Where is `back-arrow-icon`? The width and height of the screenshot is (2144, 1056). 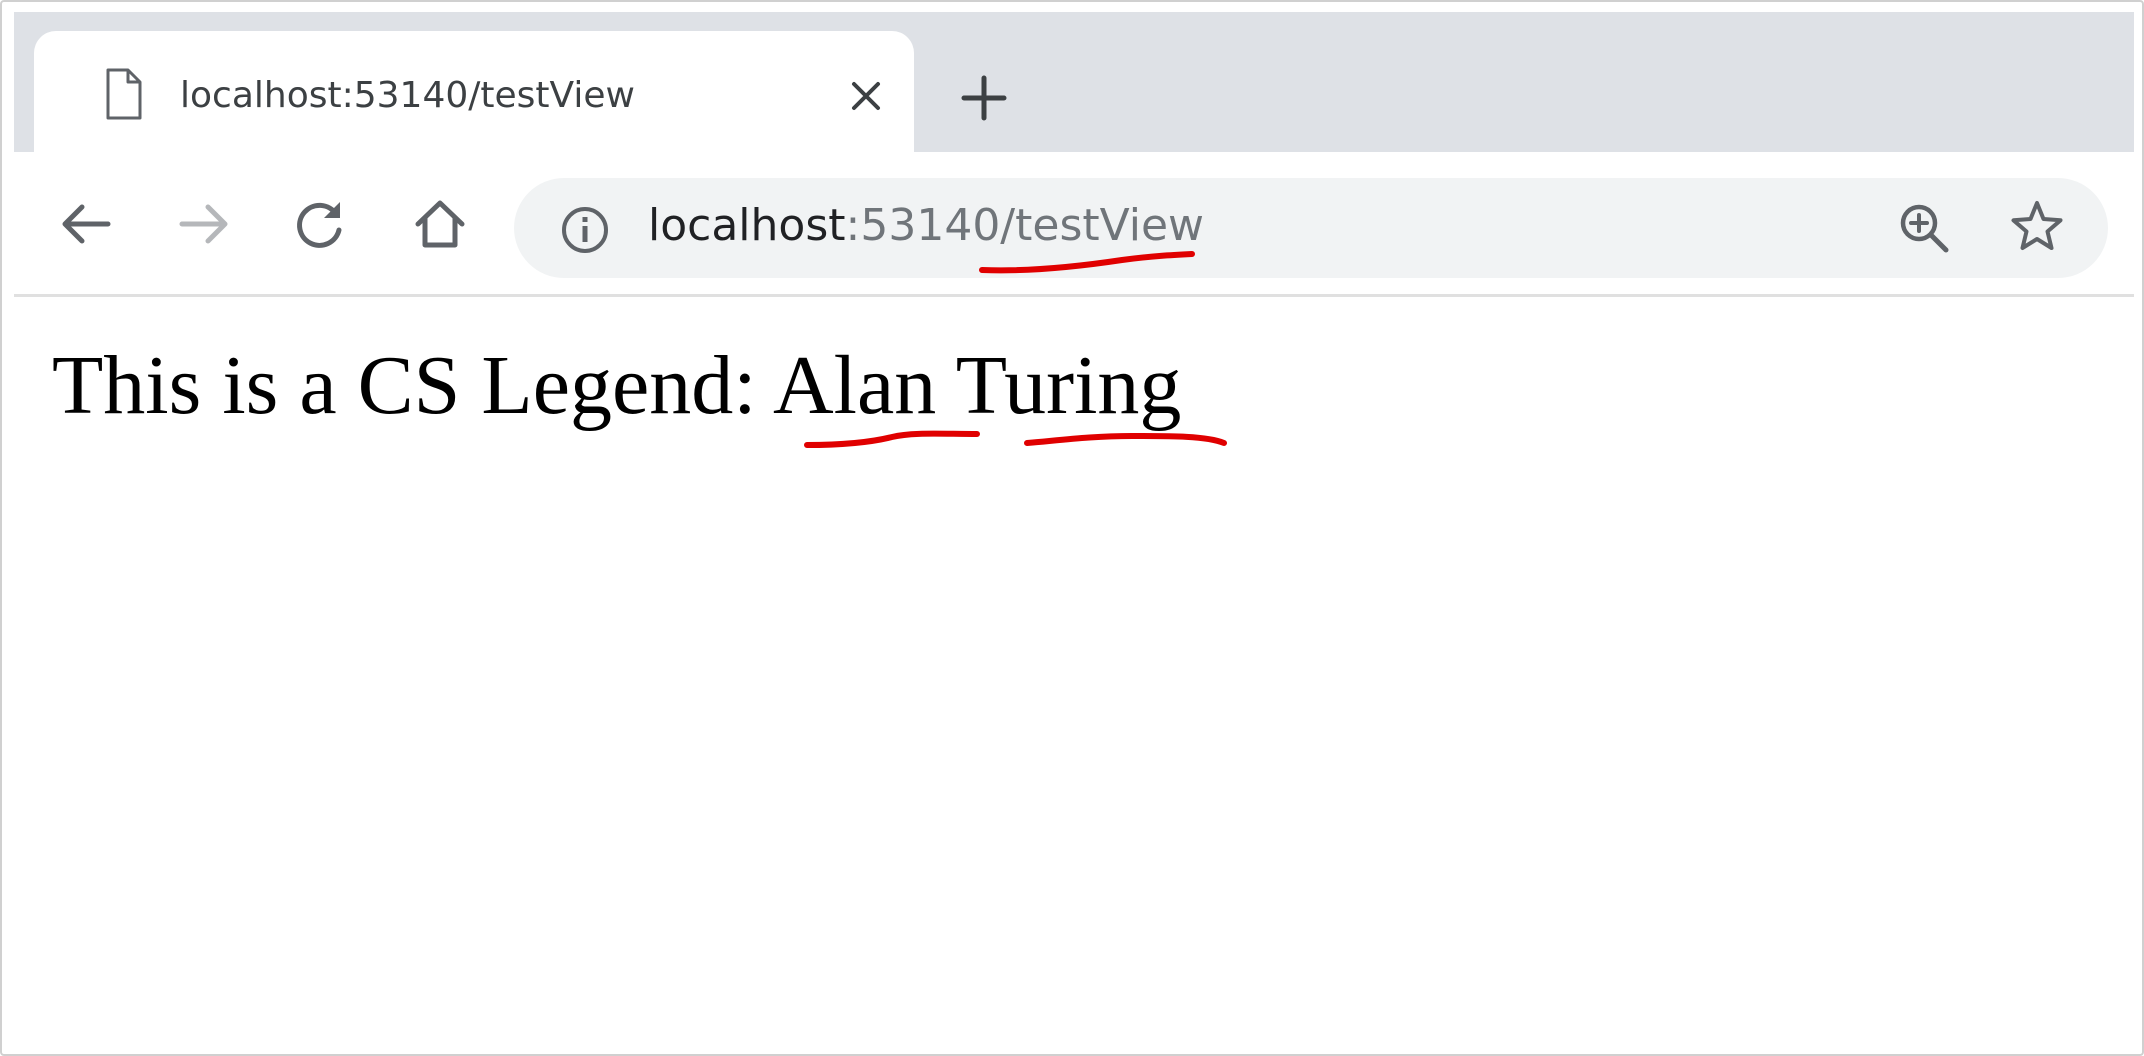 back-arrow-icon is located at coordinates (86, 224).